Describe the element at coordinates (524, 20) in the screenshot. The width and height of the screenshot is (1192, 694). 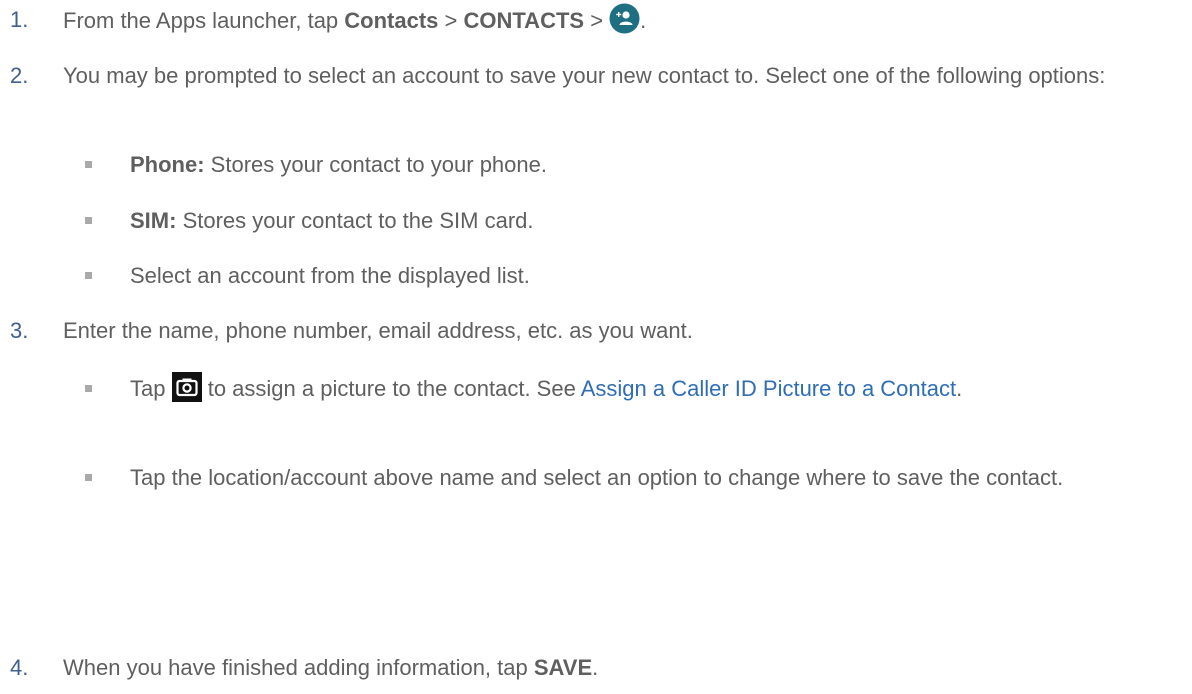
I see `contacts-tab-label: CONTACTS` at that location.